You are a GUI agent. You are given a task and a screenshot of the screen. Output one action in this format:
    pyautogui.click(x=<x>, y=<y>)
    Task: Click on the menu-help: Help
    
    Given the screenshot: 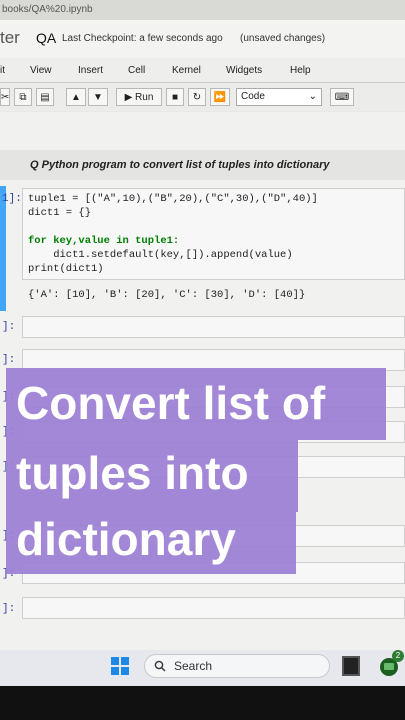 What is the action you would take?
    pyautogui.click(x=300, y=70)
    